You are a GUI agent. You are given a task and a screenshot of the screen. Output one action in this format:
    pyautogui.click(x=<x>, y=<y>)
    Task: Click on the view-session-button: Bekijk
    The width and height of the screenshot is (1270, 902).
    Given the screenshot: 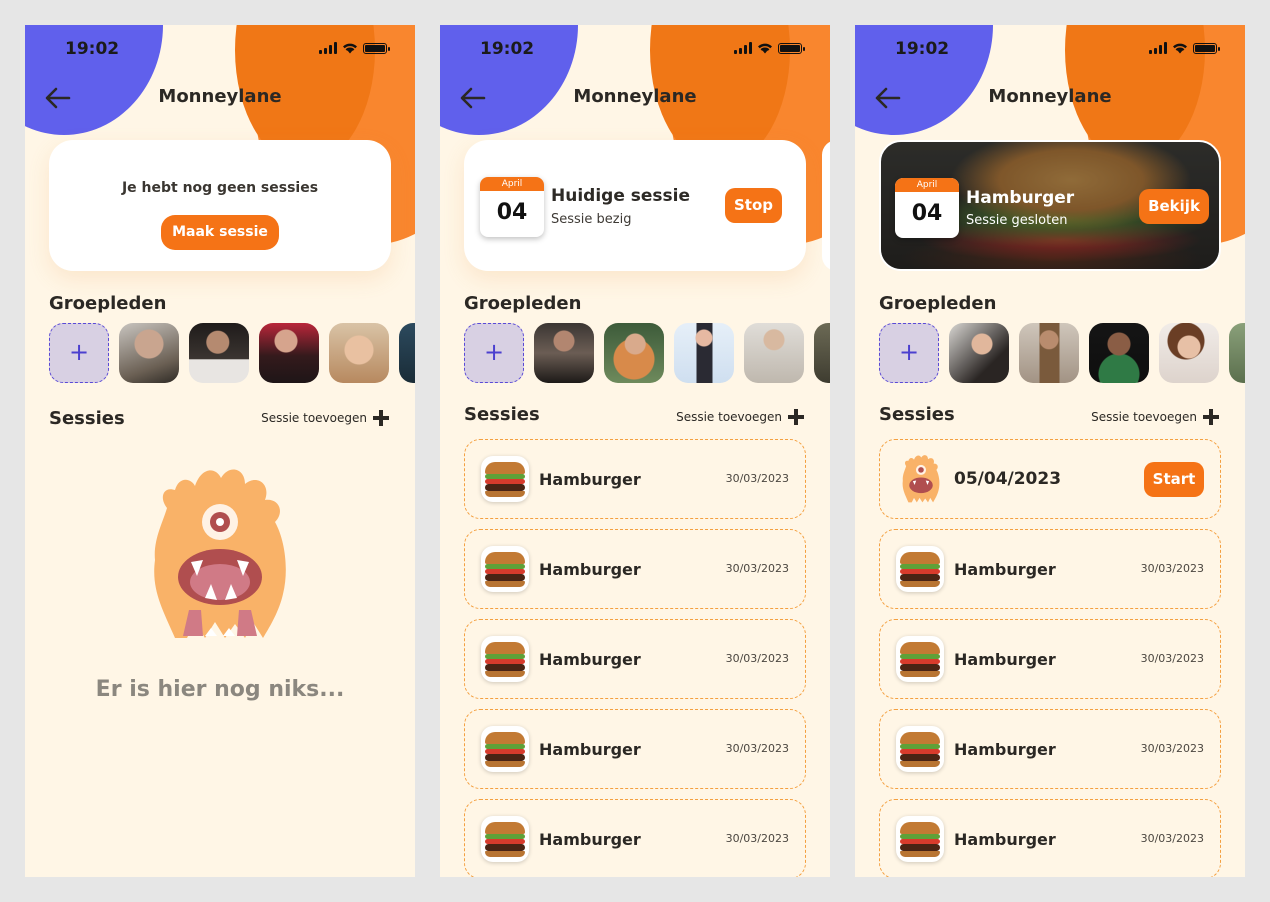 What is the action you would take?
    pyautogui.click(x=1174, y=206)
    